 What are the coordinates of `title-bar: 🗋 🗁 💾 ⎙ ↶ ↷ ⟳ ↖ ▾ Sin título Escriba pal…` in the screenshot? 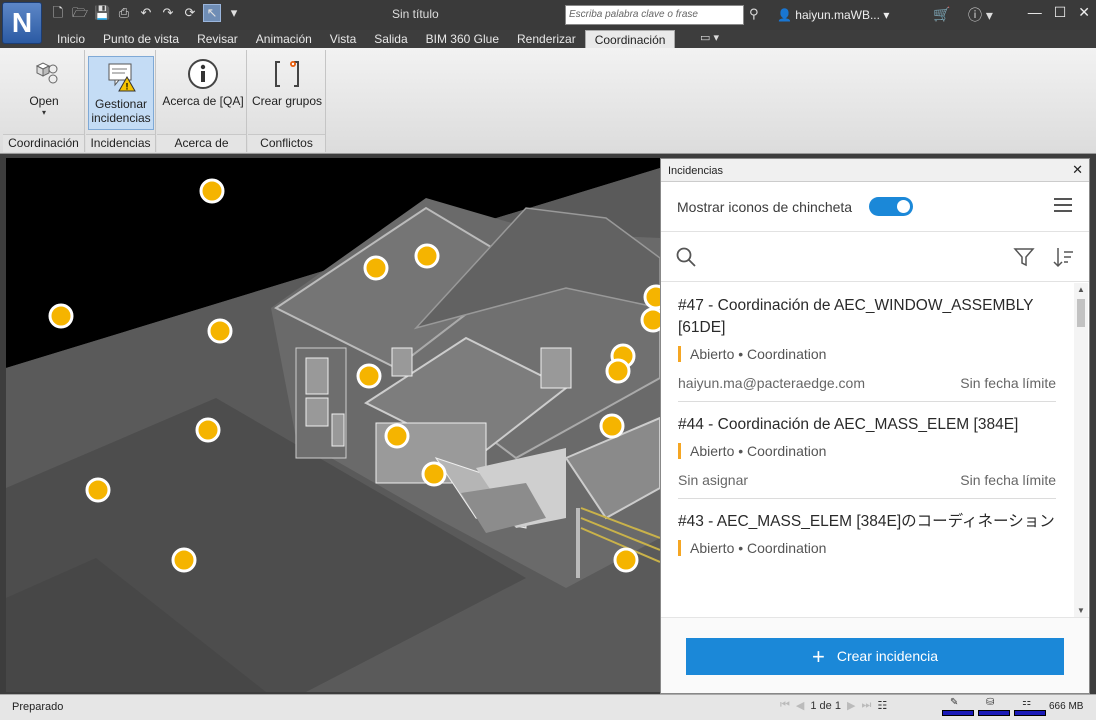 It's located at (548, 15).